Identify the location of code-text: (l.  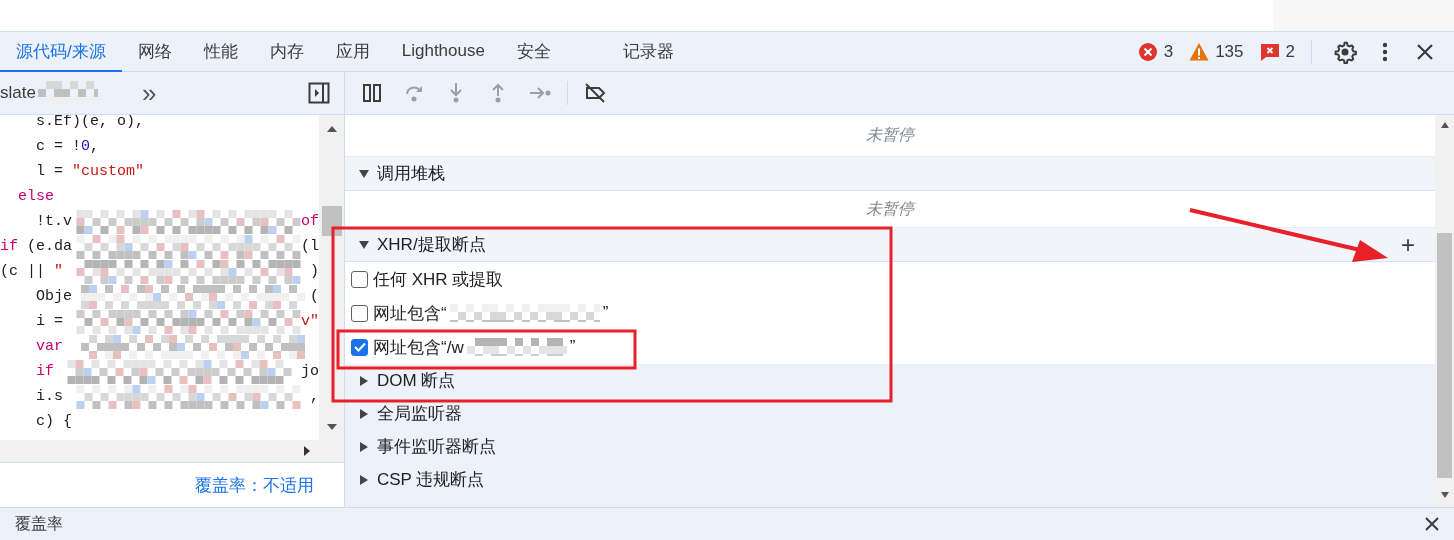
(310, 246).